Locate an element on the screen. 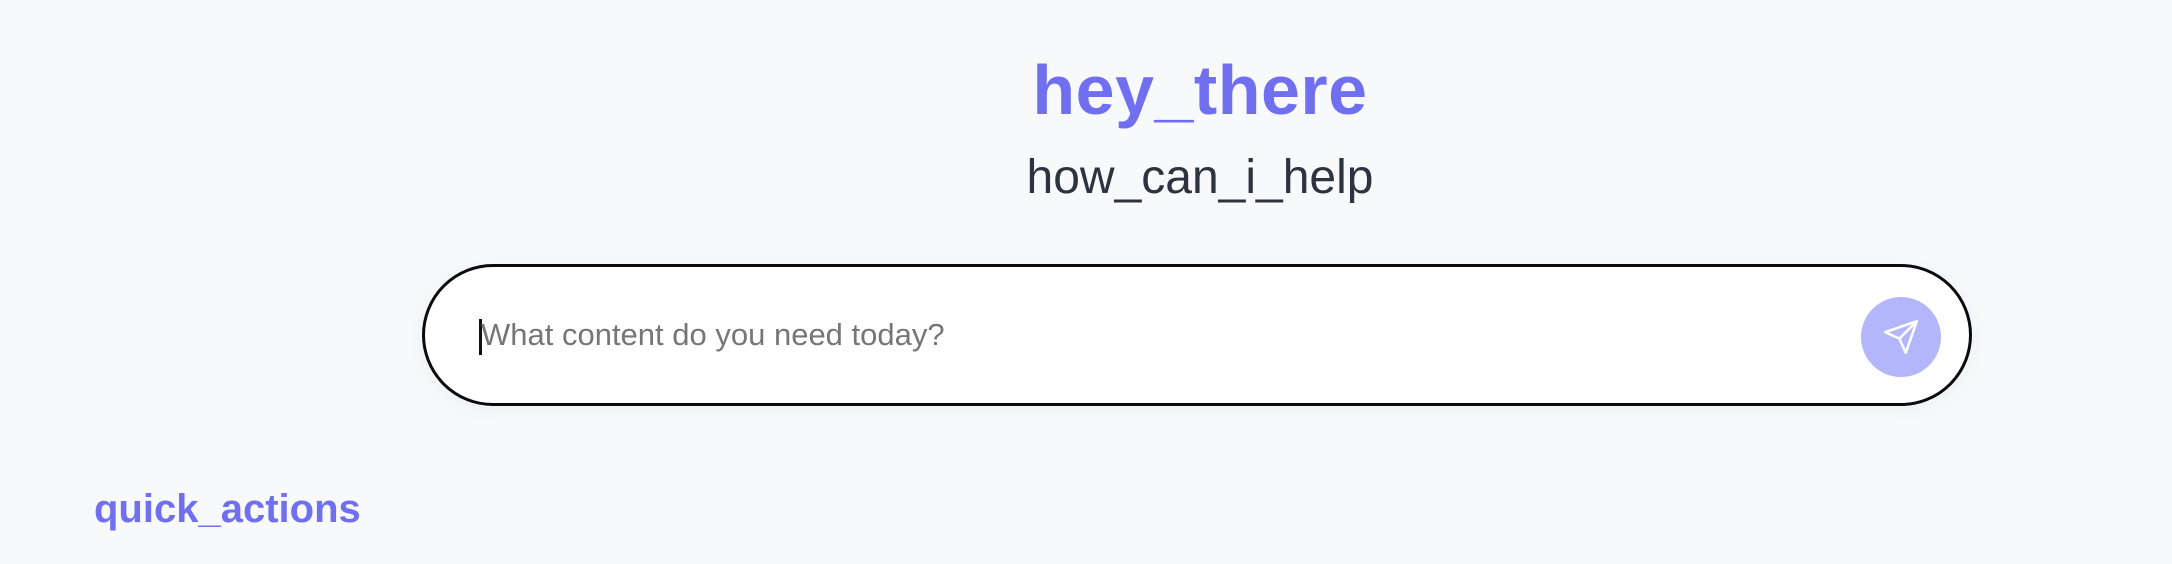 The width and height of the screenshot is (2172, 564). quick-actions-heading: quick_actions is located at coordinates (227, 509).